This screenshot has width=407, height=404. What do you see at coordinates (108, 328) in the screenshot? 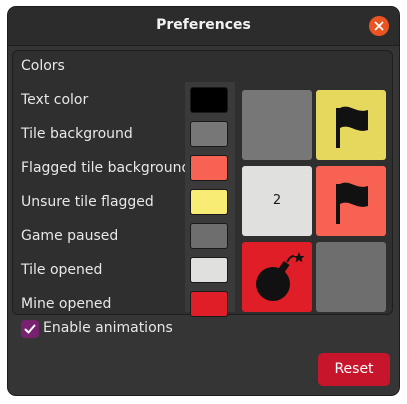
I see `enable-animations-label: Enable animations` at bounding box center [108, 328].